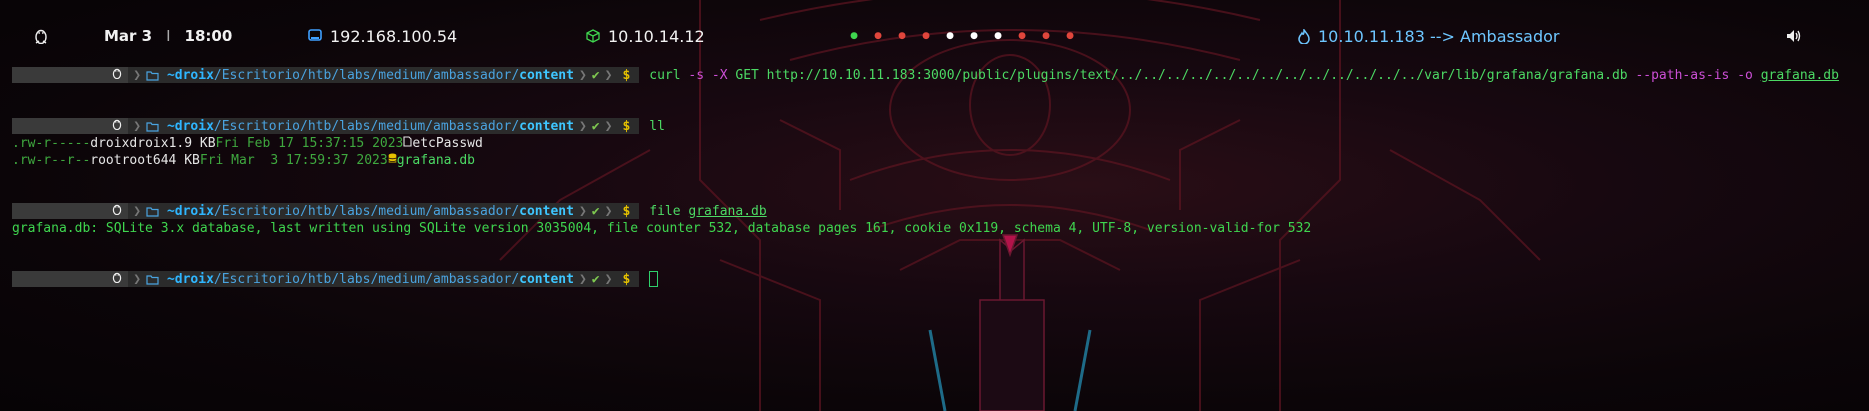  What do you see at coordinates (707, 211) in the screenshot?
I see `command-text: file grafana.db` at bounding box center [707, 211].